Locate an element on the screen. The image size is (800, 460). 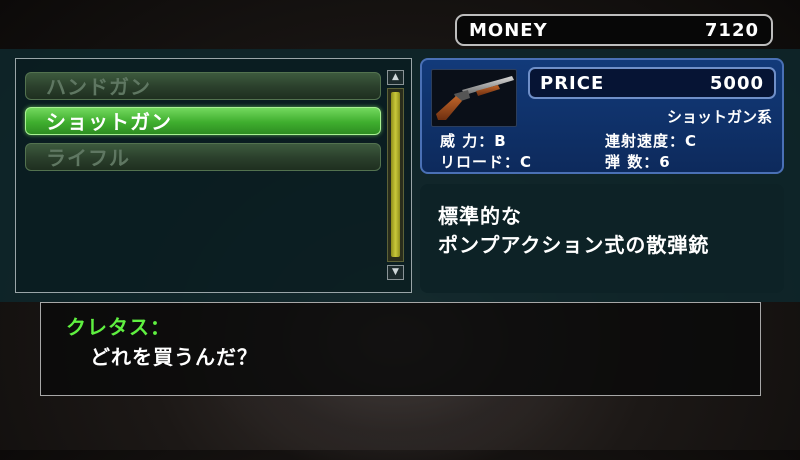
price-display: PRICE 5000 is located at coordinates (652, 83).